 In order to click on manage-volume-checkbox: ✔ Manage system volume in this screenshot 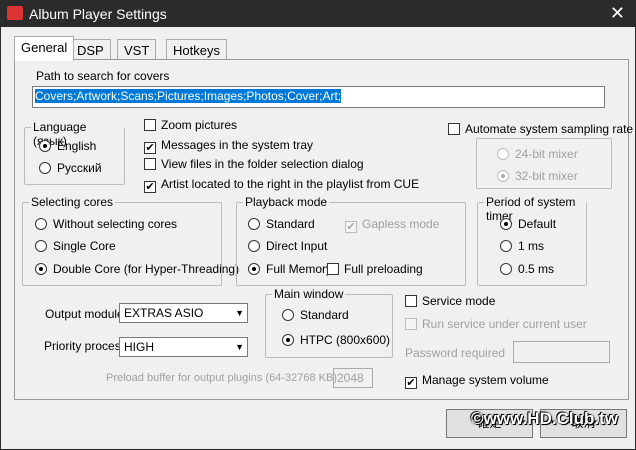, I will do `click(477, 381)`.